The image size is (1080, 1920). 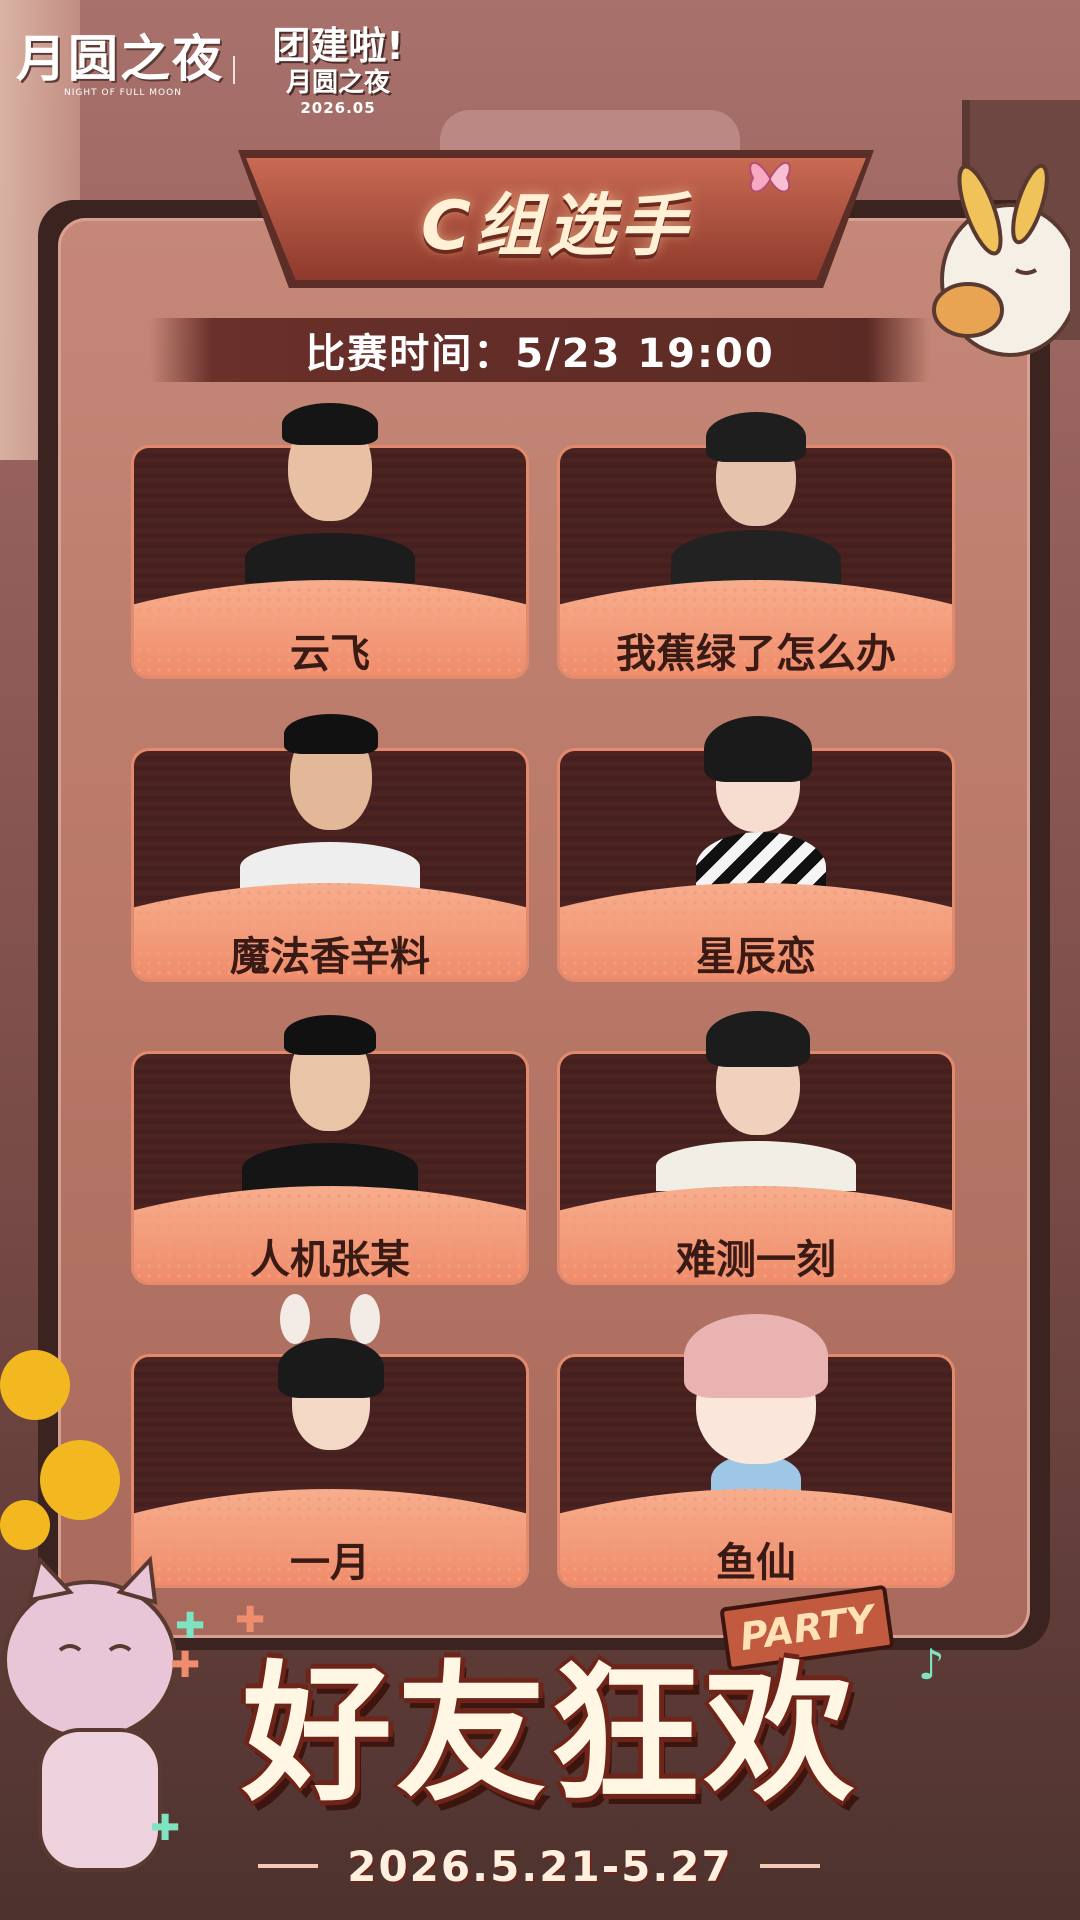 I want to click on player-name: 鱼仙, so click(x=756, y=1563).